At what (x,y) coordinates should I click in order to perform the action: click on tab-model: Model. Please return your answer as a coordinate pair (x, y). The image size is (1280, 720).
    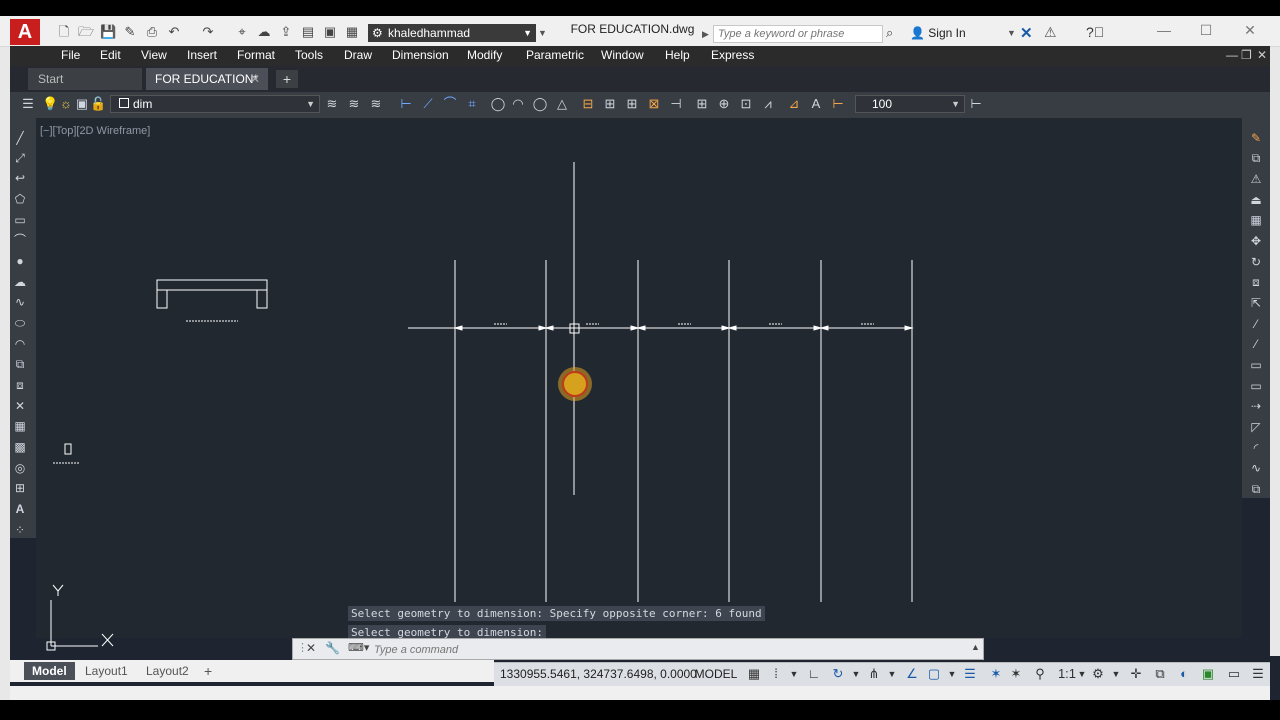
    Looking at the image, I should click on (49, 671).